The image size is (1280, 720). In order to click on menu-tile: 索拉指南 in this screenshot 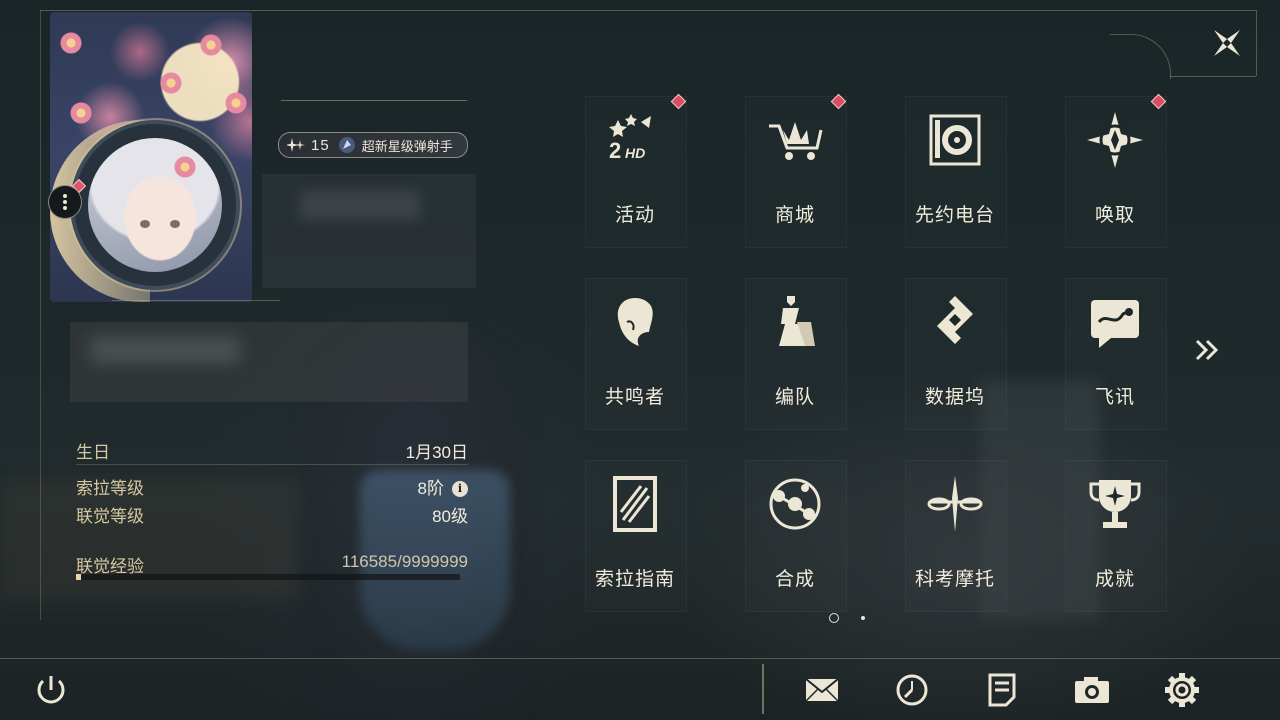, I will do `click(636, 536)`.